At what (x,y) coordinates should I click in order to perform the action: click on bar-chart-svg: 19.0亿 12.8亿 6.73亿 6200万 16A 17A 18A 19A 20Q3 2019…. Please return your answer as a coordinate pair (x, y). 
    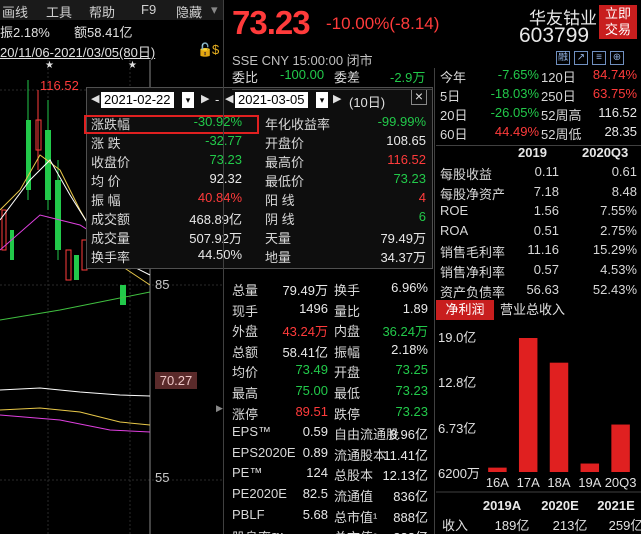
    Looking at the image, I should click on (538, 431).